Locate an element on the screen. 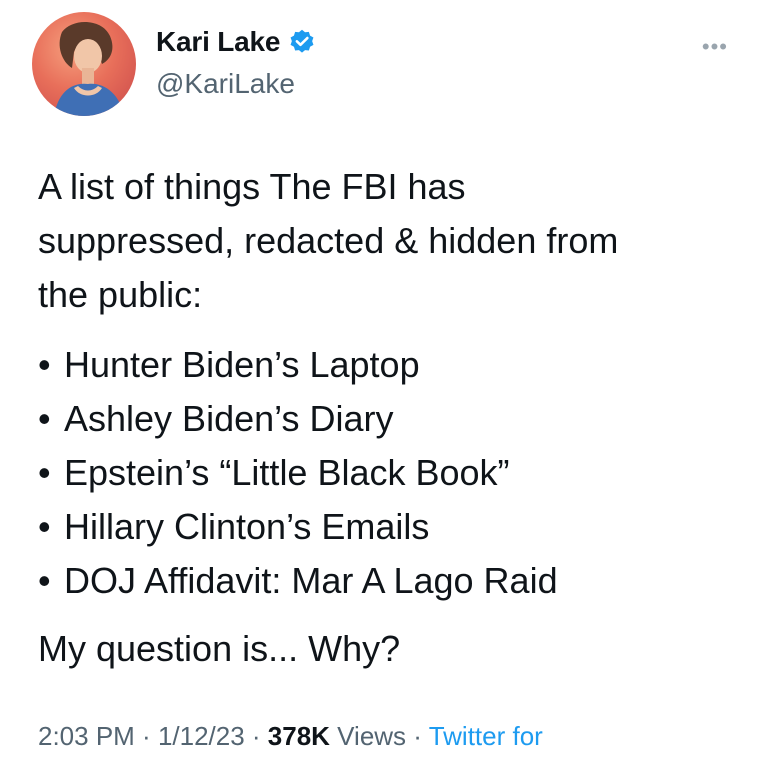  list-item: • DOJ Affidavit: Mar A Lago Raid is located at coordinates (298, 581).